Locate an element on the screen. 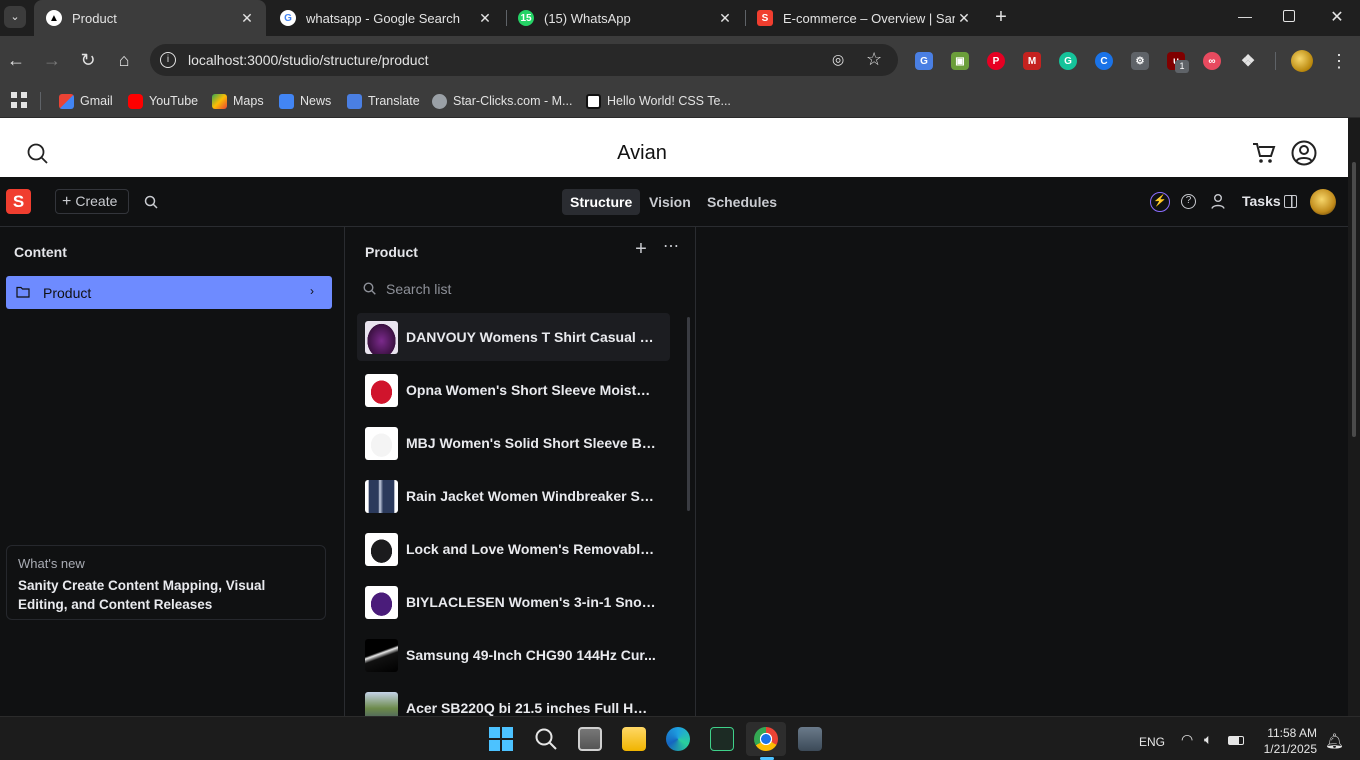  tab-google-search: G whatsapp - Google Search ✕ is located at coordinates (386, 18).